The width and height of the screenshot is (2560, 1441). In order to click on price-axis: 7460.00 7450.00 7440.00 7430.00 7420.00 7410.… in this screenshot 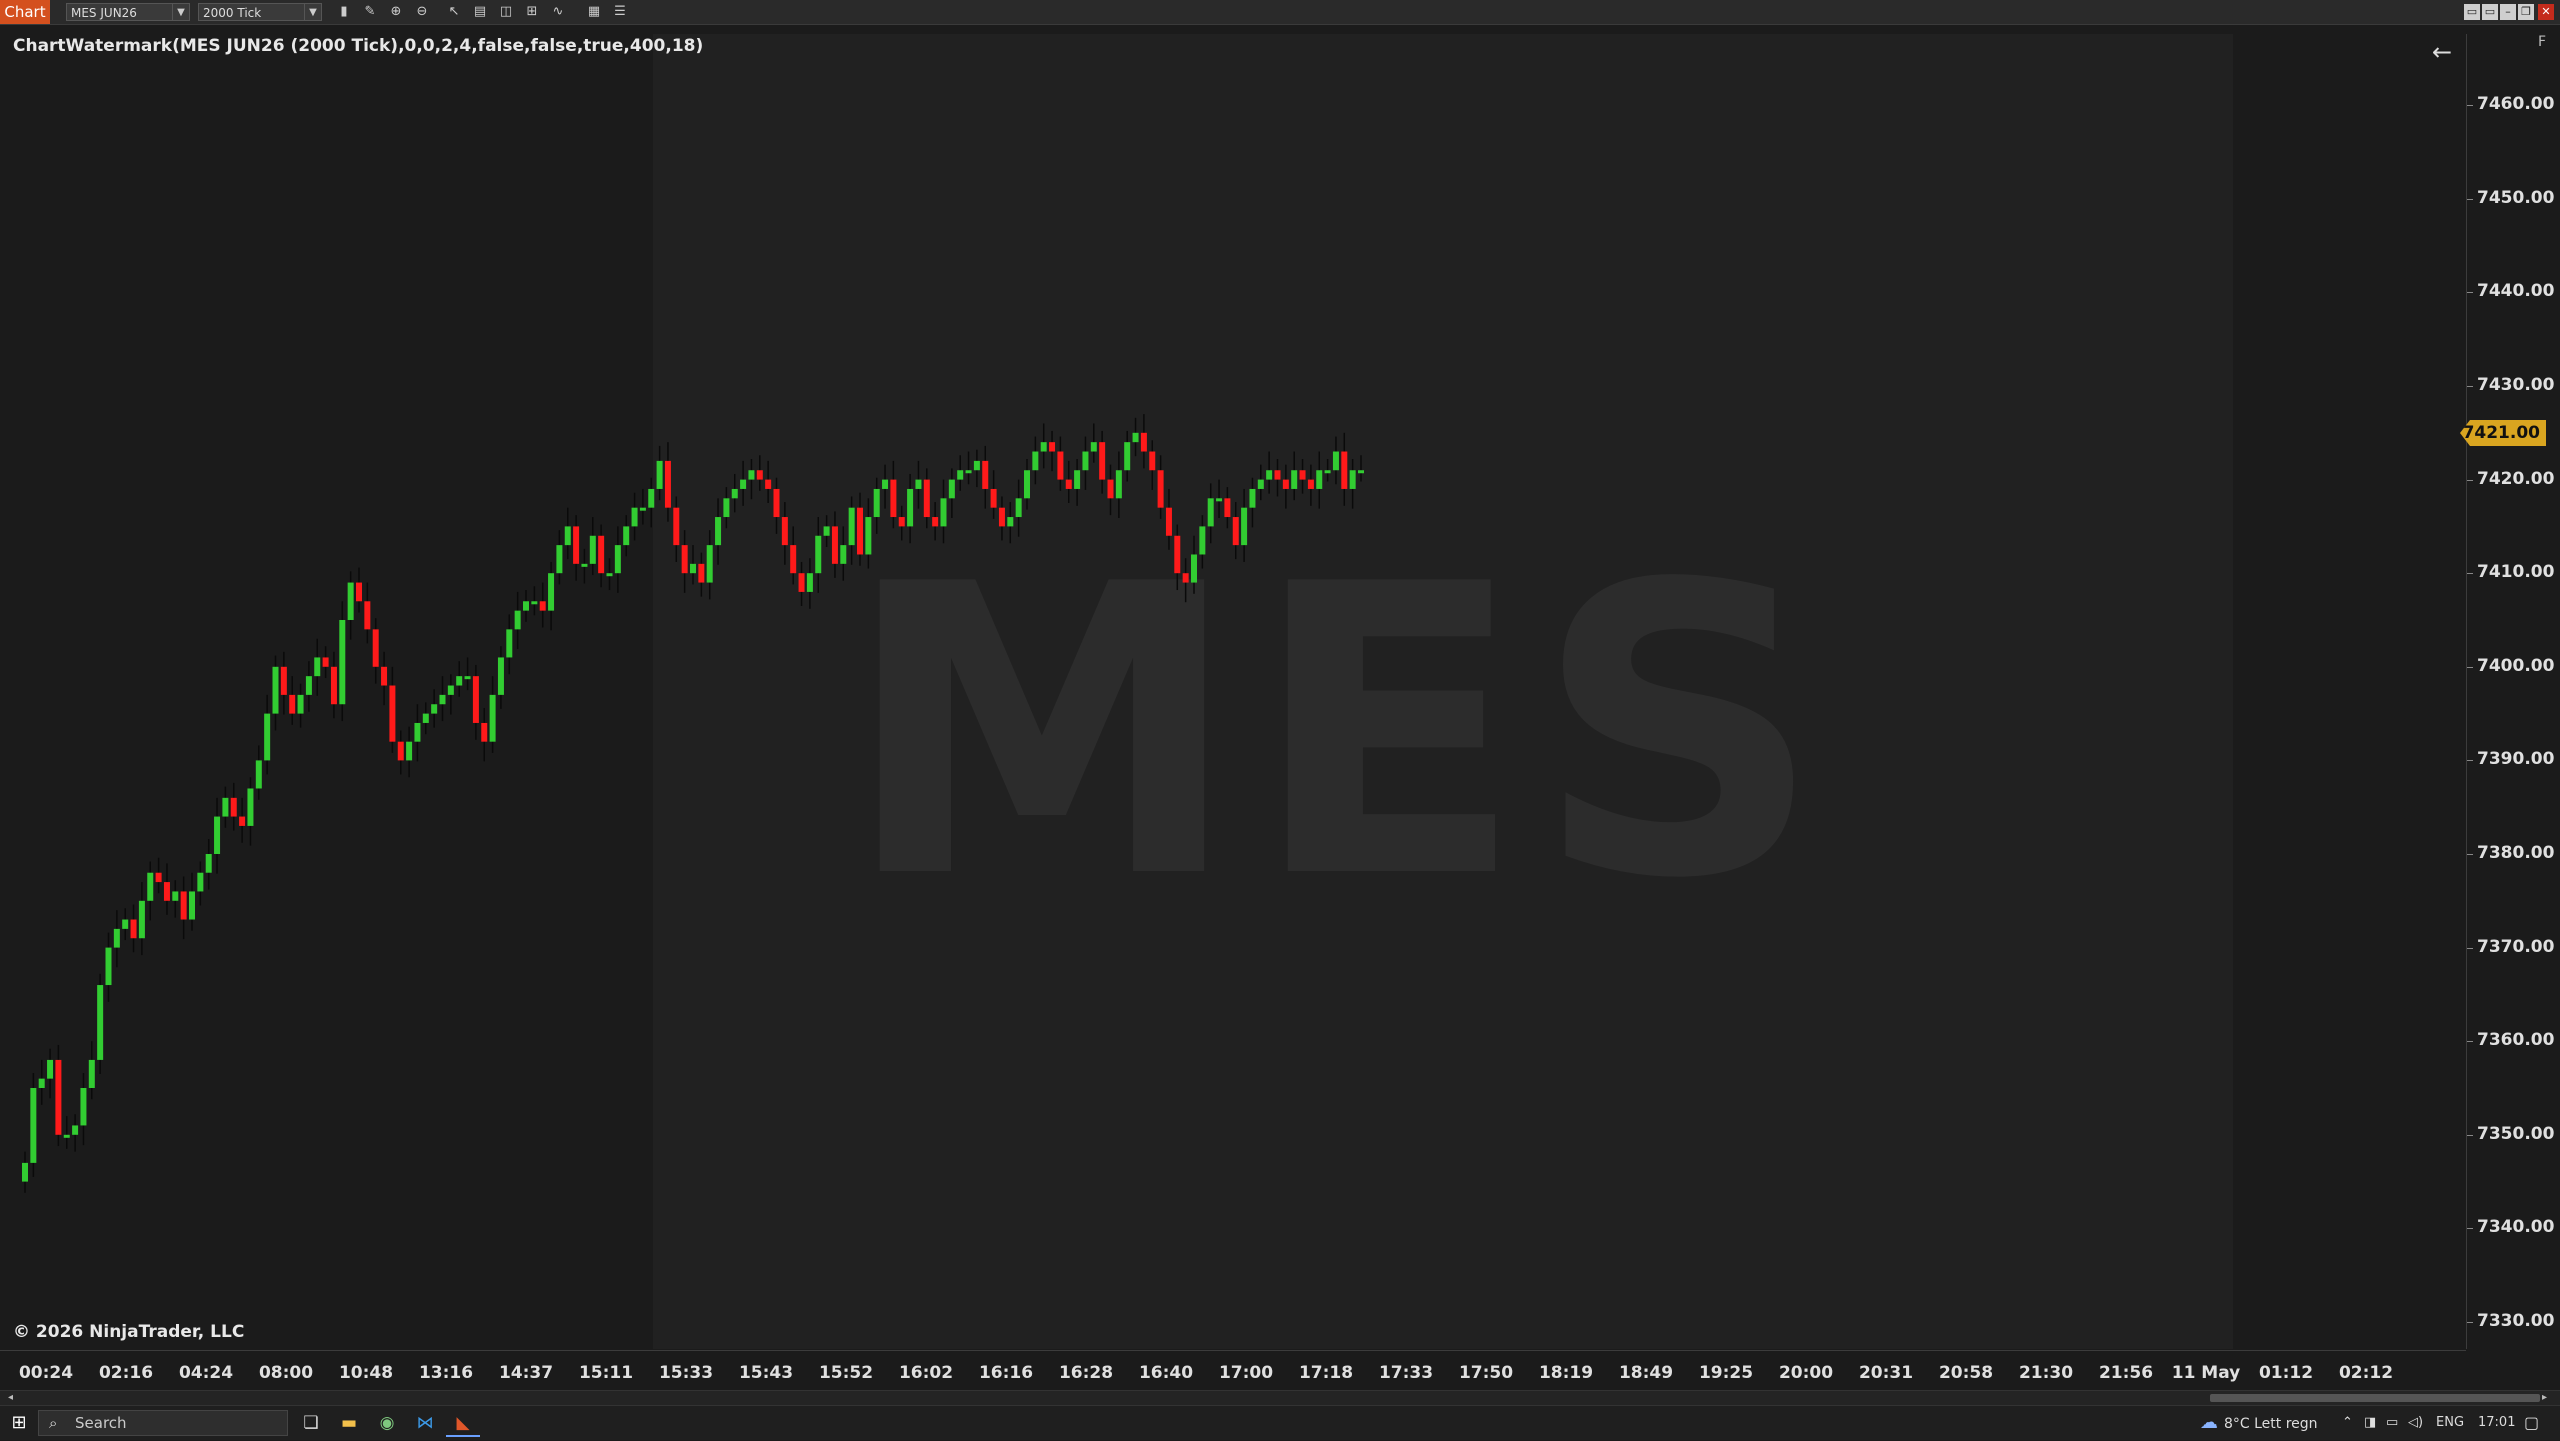, I will do `click(2513, 691)`.